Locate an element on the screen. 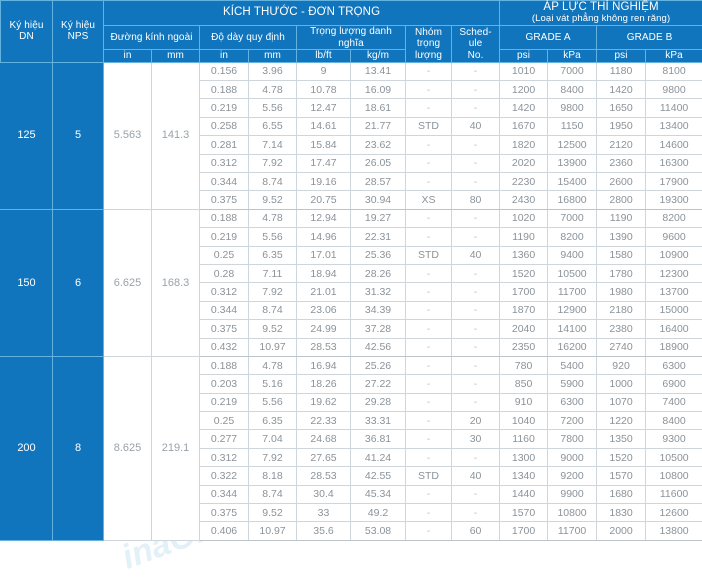 Image resolution: width=702 pixels, height=579 pixels. header-nps-line2: NPS is located at coordinates (78, 37).